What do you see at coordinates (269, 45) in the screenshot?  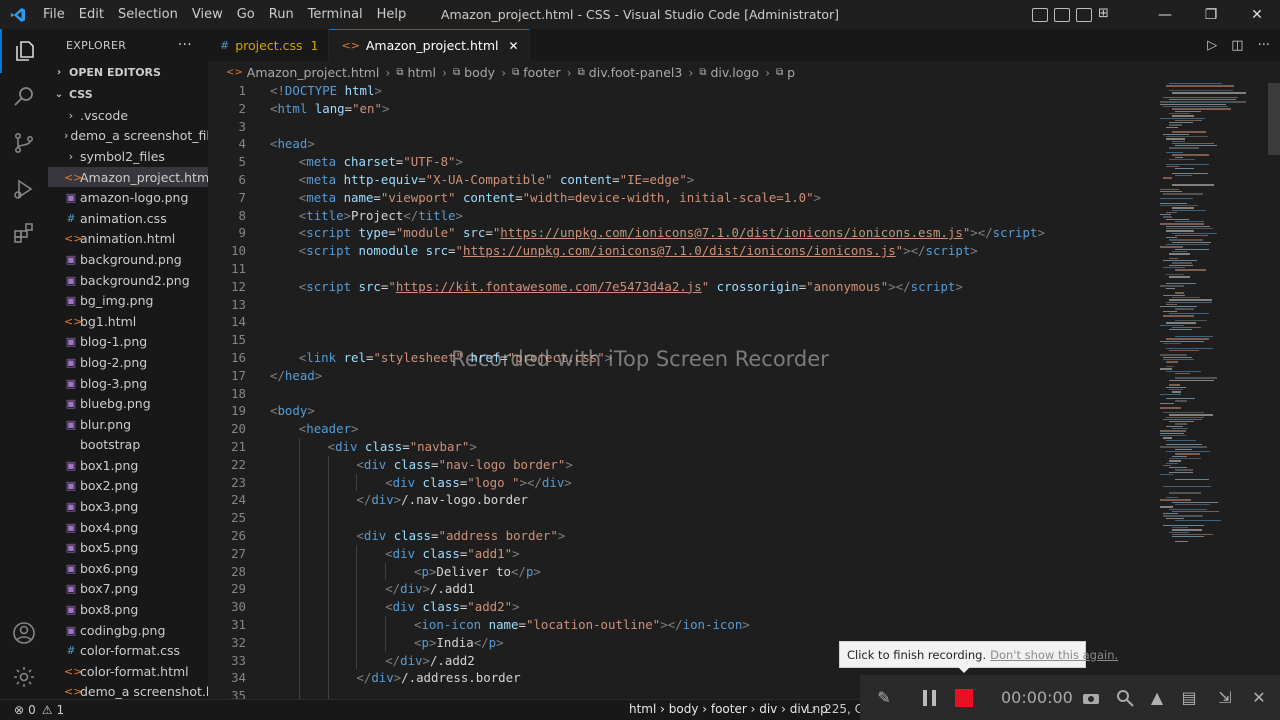 I see `tab-project-css: # project.css 1` at bounding box center [269, 45].